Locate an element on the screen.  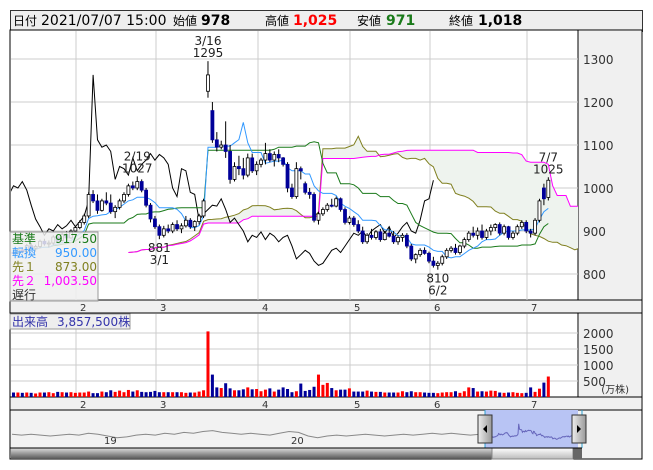
senkou1-label: 先１ is located at coordinates (24, 267).